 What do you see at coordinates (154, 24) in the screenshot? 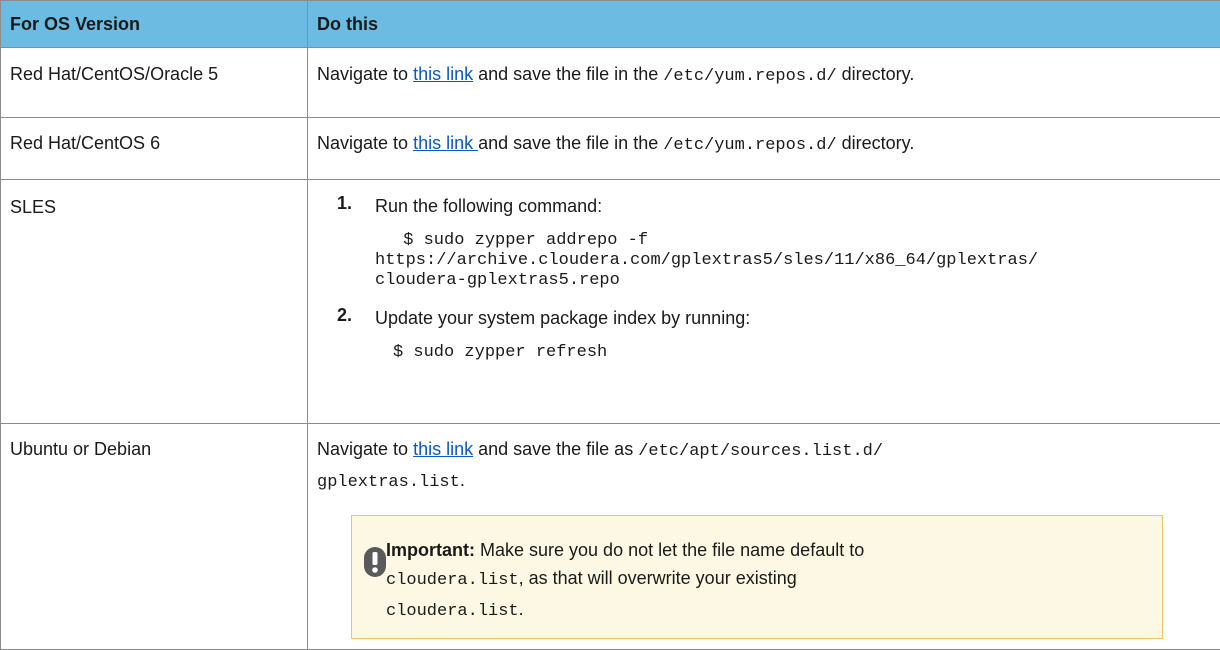
I see `header-os-version: For OS Version` at bounding box center [154, 24].